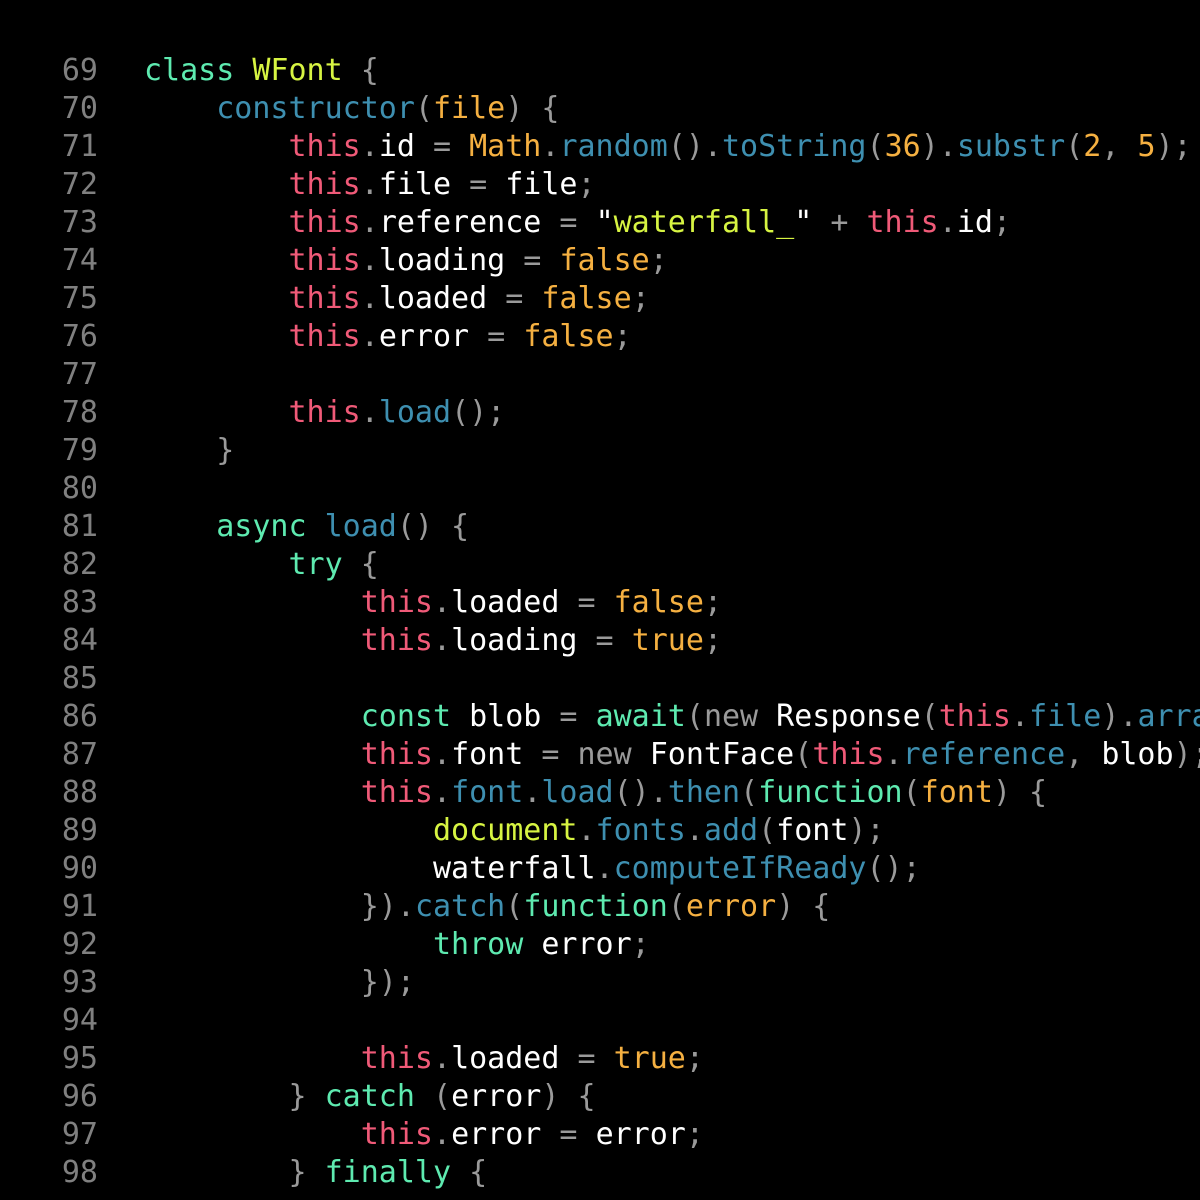 This screenshot has width=1200, height=1200. Describe the element at coordinates (649, 1058) in the screenshot. I see `token-lit: true` at that location.